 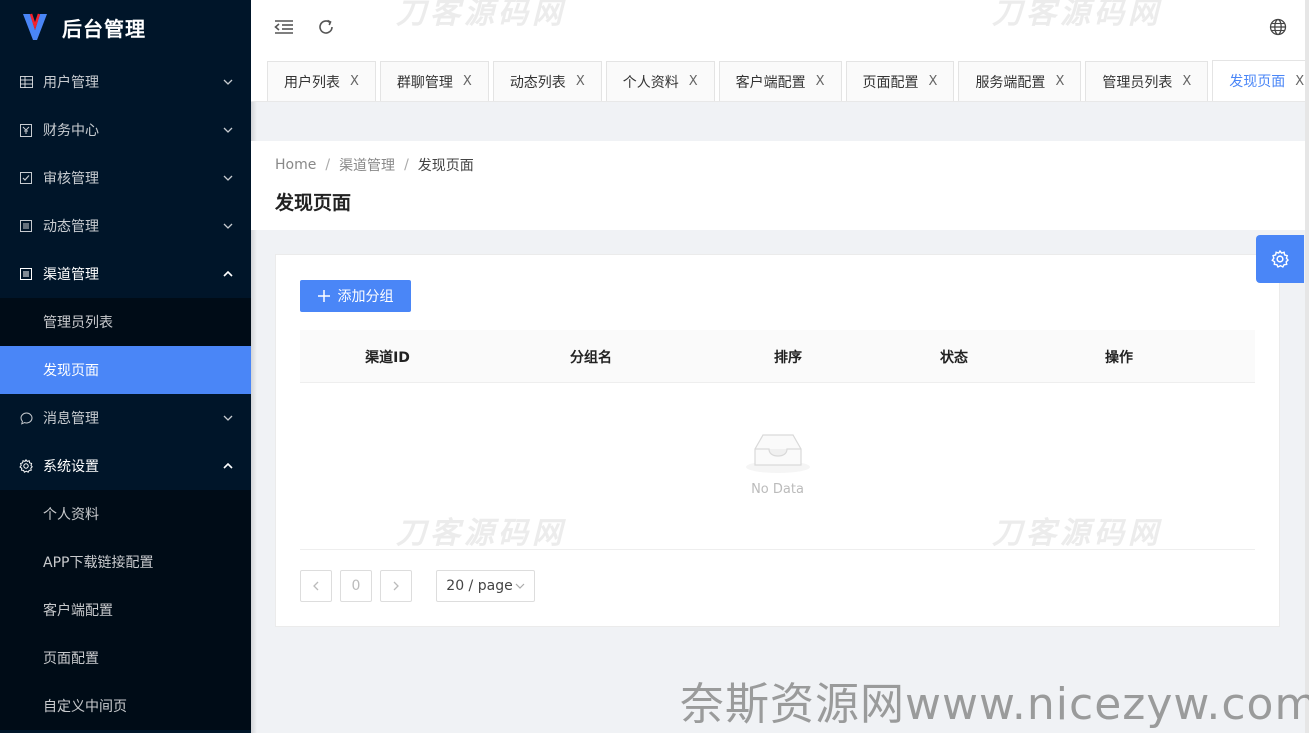 What do you see at coordinates (591, 356) in the screenshot?
I see `column-header-group-name: 分组名` at bounding box center [591, 356].